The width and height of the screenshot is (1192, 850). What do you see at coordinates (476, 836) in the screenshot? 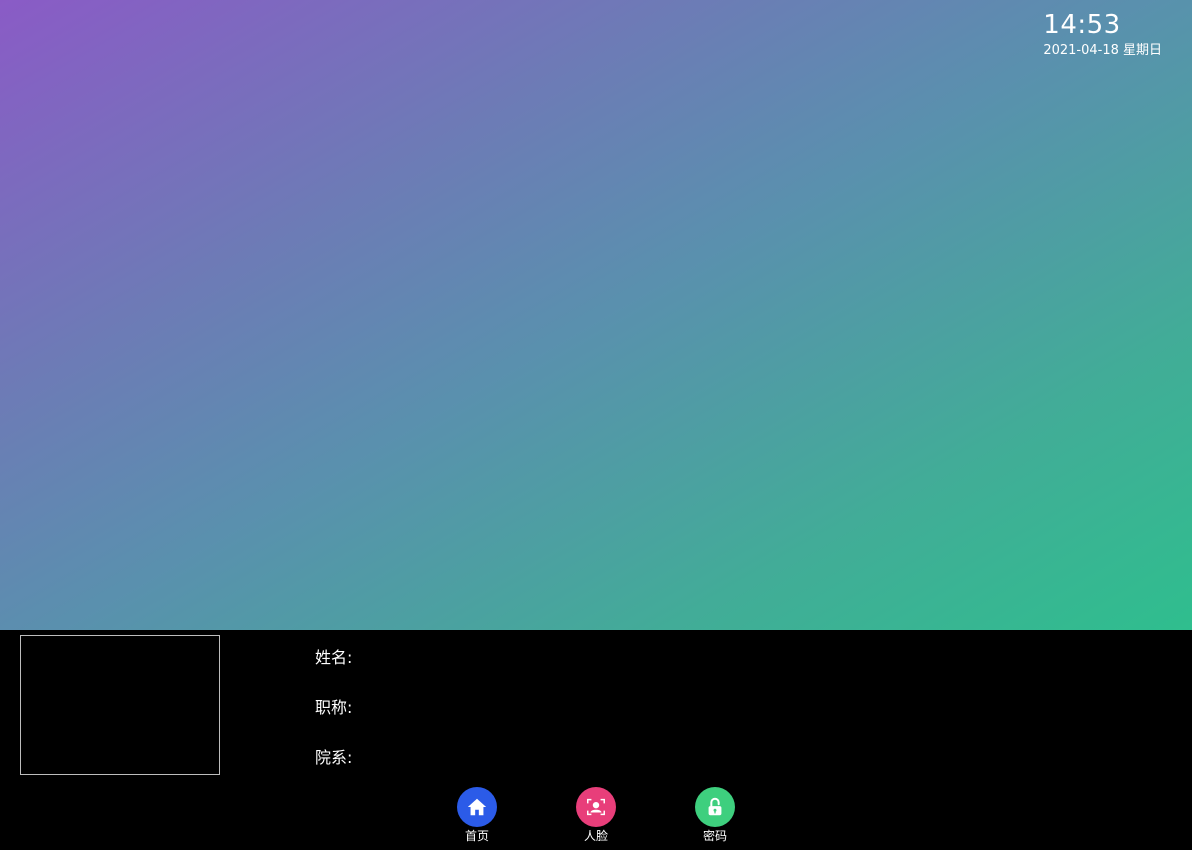
I see `nav-home-label: 首页` at bounding box center [476, 836].